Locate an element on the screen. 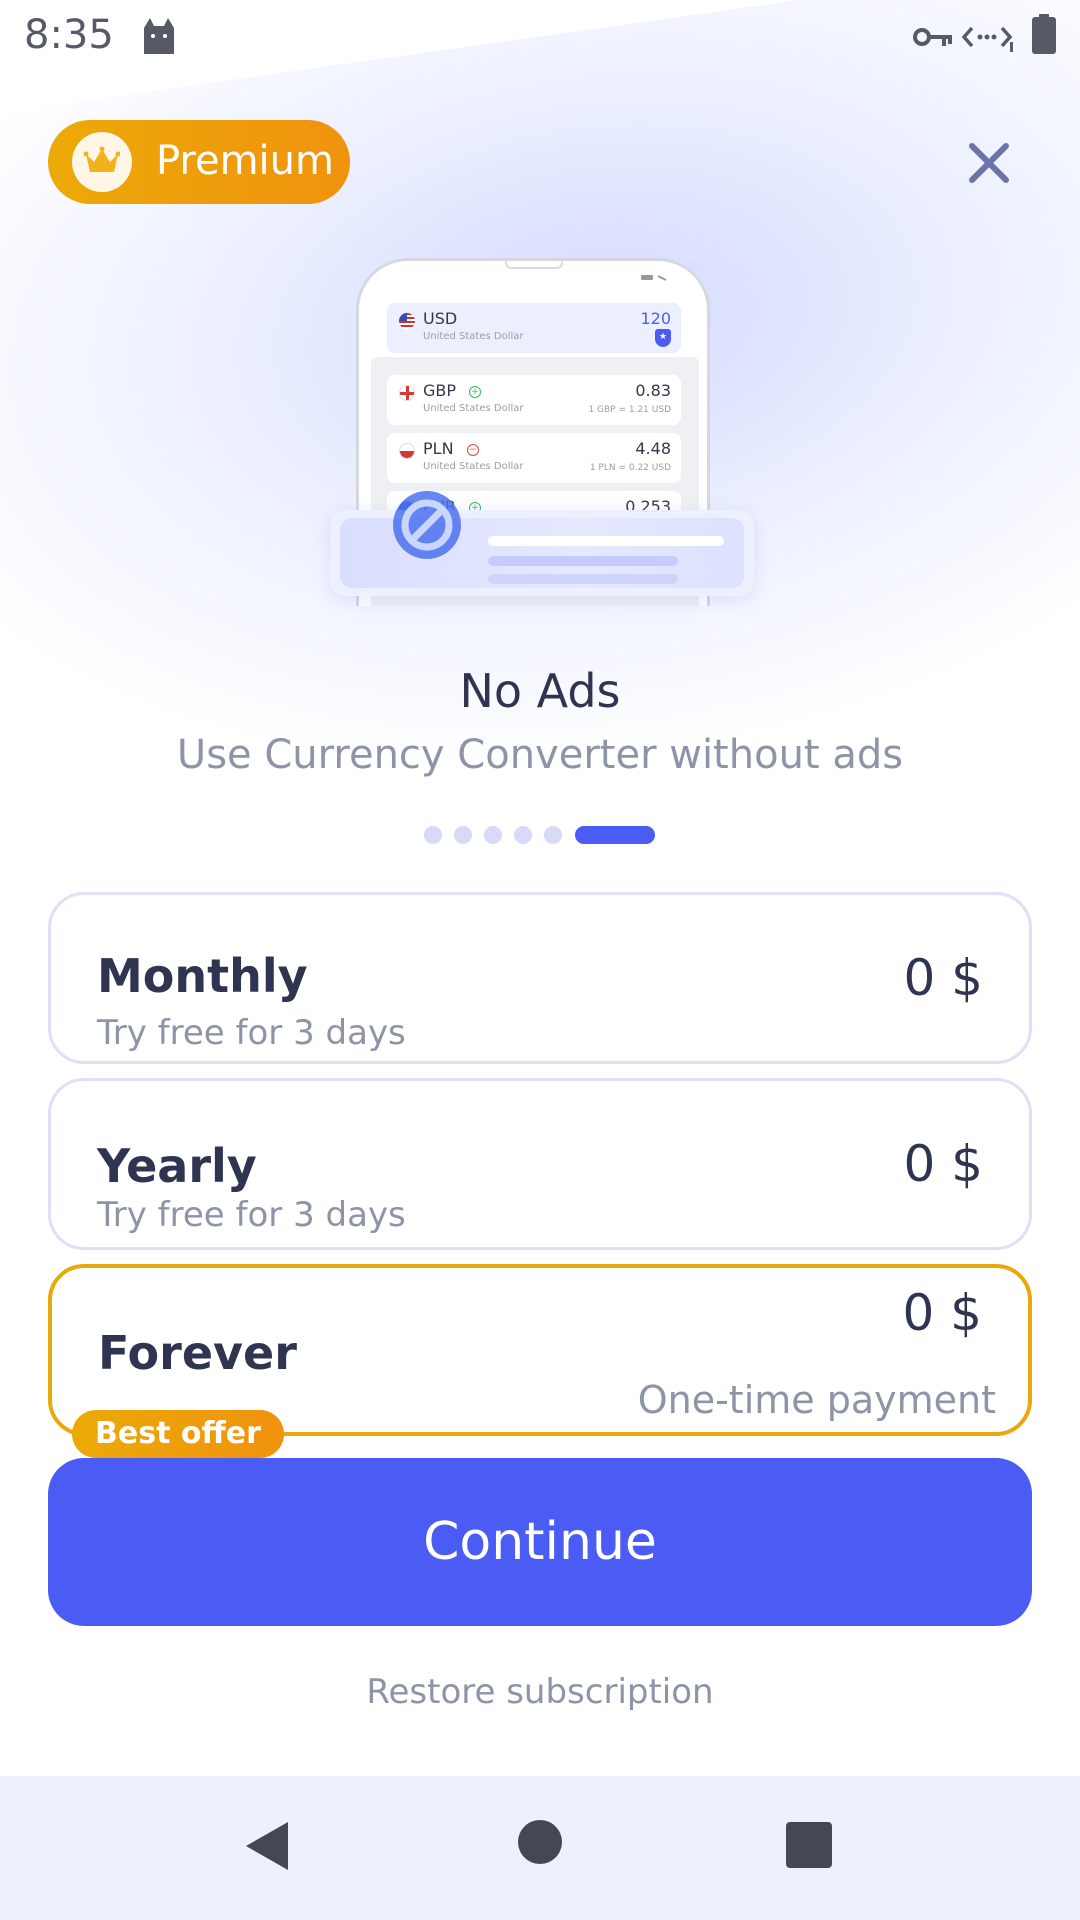  plan-name: Monthly is located at coordinates (202, 976).